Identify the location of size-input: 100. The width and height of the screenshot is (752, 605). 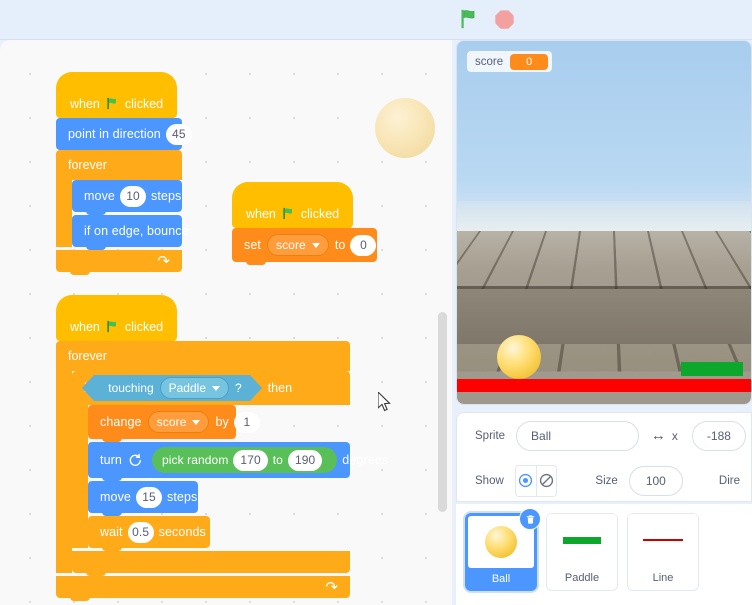
(655, 480).